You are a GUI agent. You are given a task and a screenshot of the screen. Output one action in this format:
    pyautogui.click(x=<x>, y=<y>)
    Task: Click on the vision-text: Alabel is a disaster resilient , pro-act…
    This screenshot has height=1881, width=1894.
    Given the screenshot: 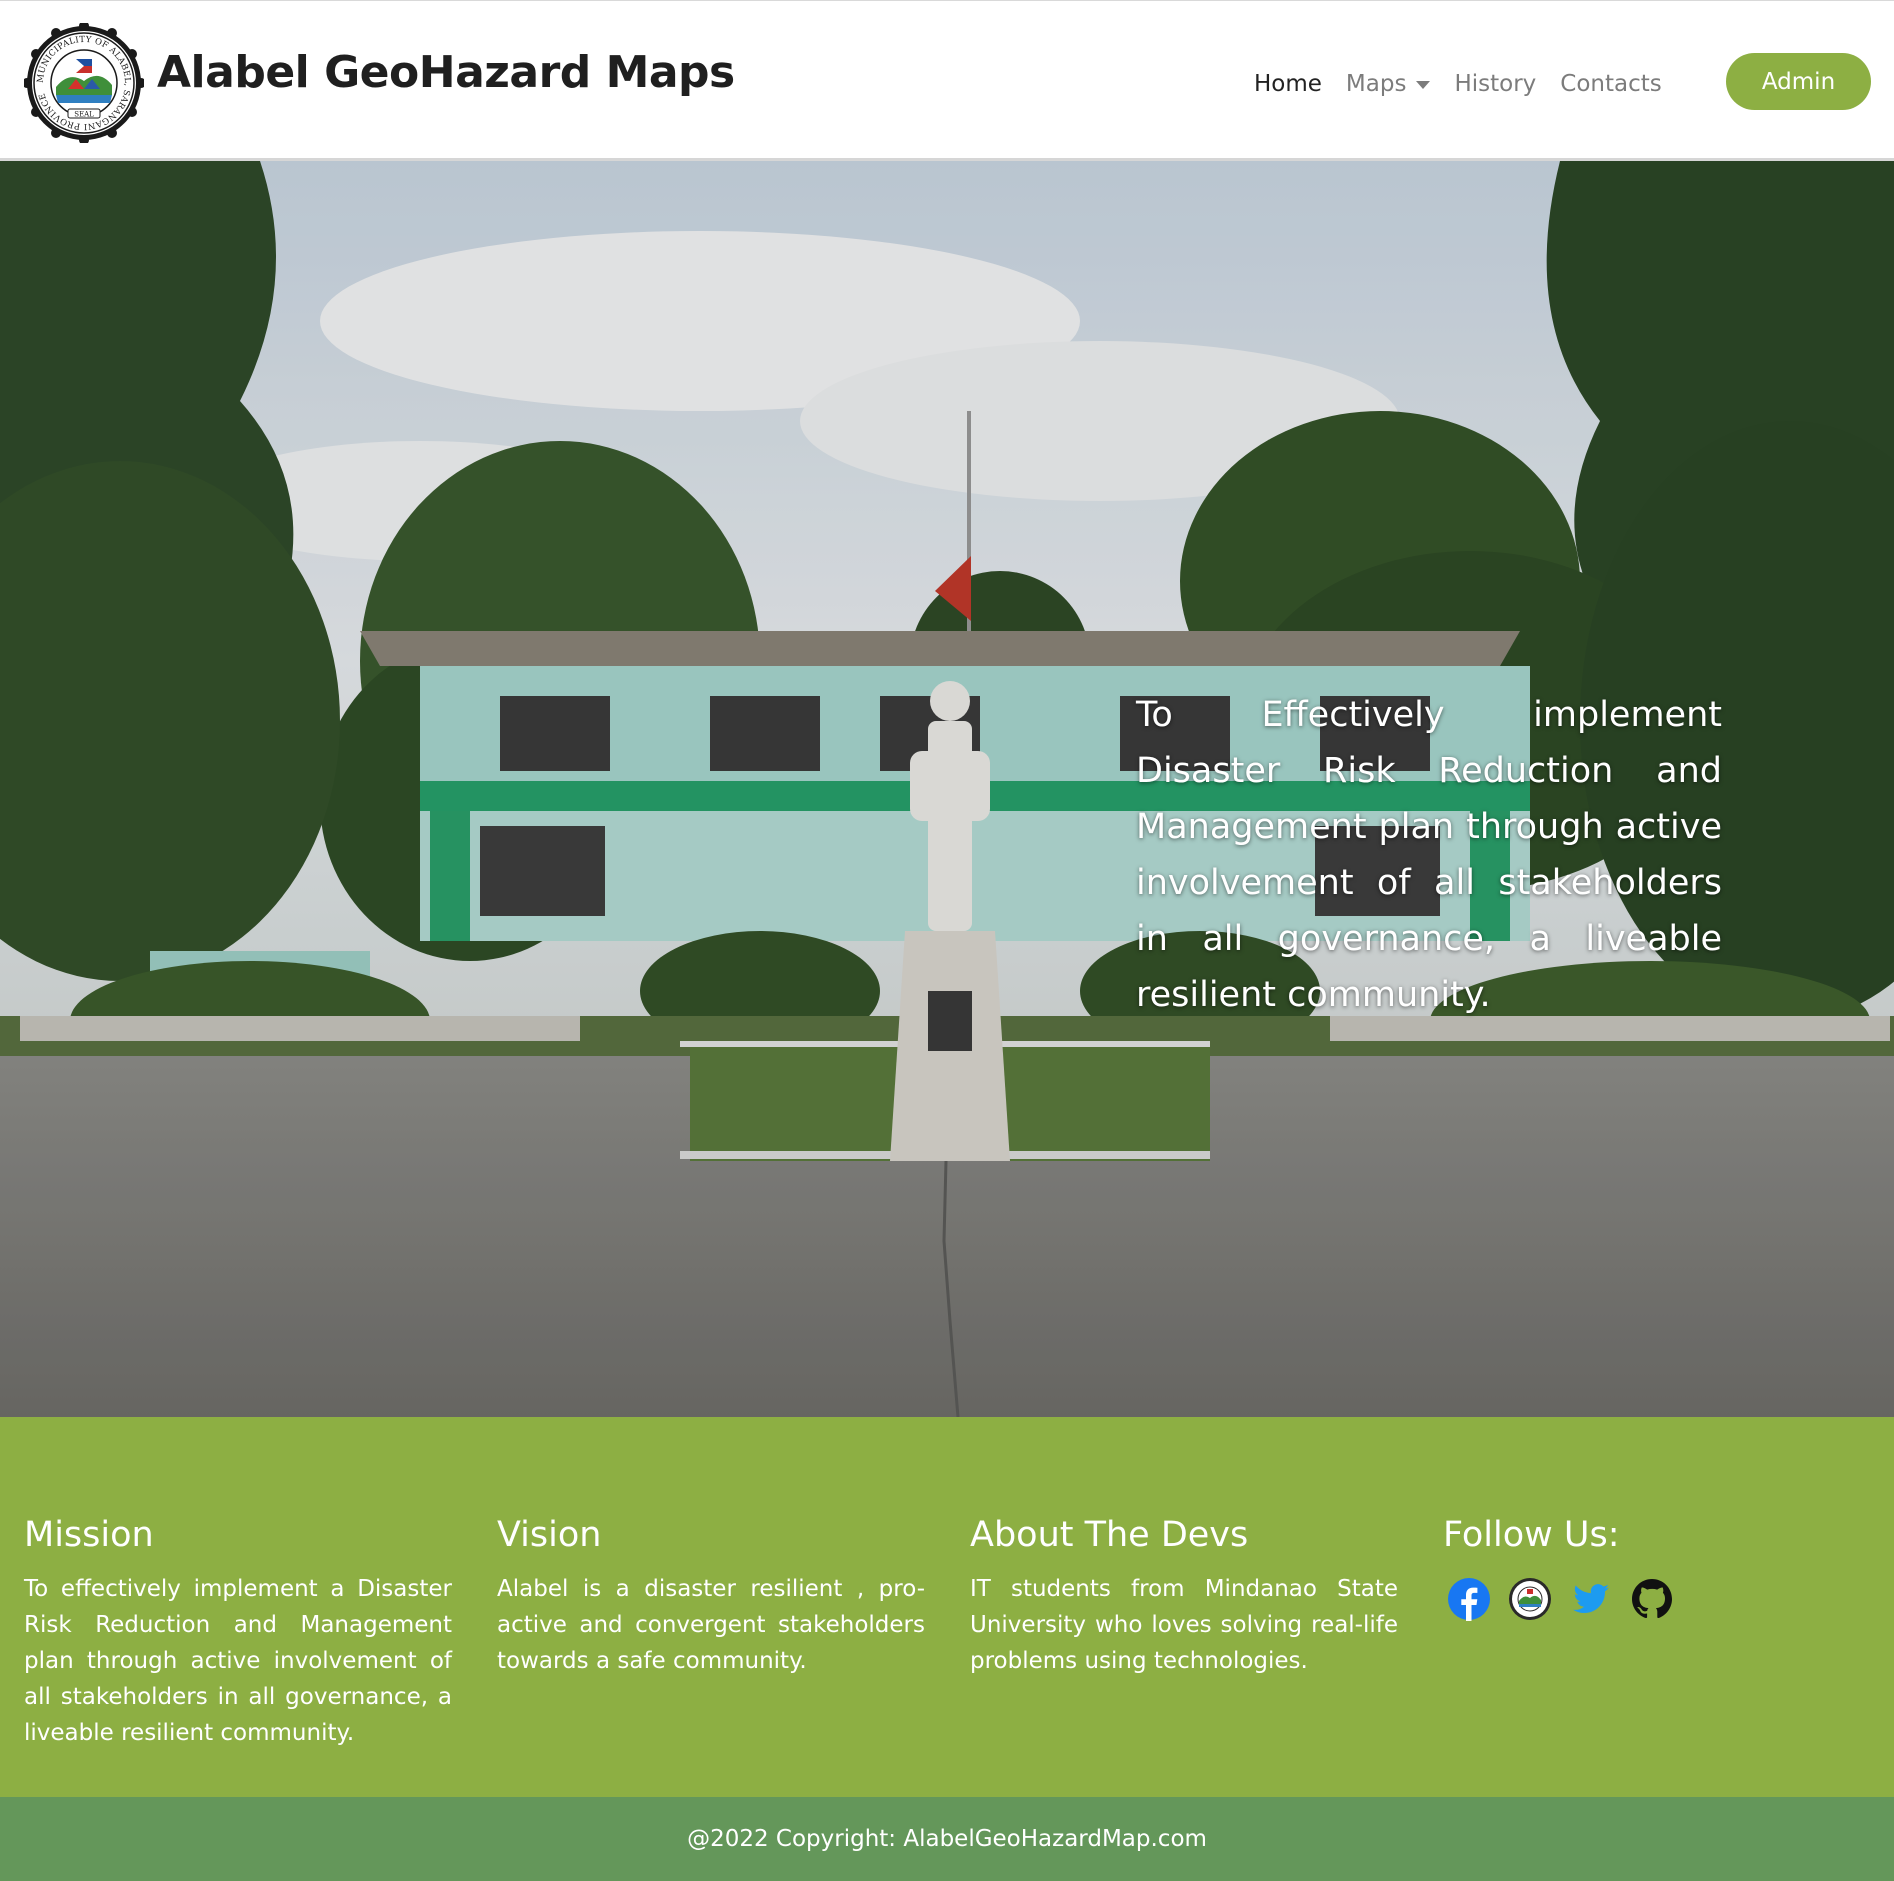 What is the action you would take?
    pyautogui.click(x=711, y=1625)
    